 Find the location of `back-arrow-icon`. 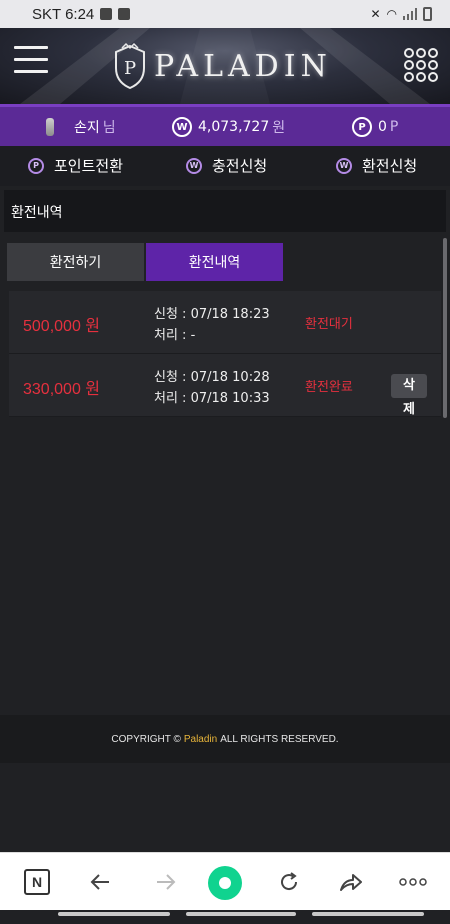

back-arrow-icon is located at coordinates (99, 882).